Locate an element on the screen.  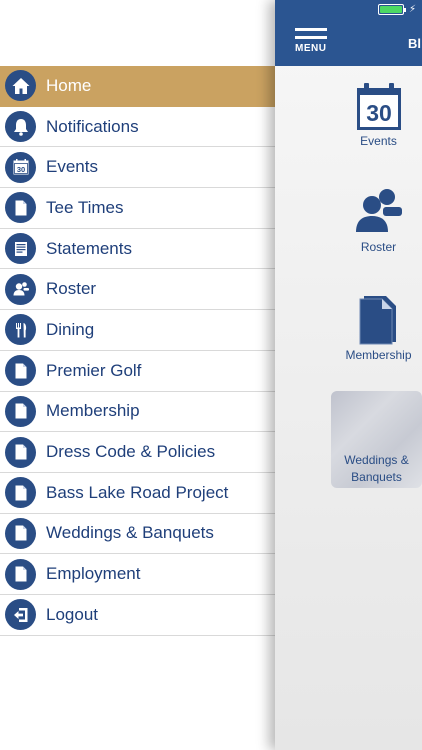
menu-item-label: Events is located at coordinates (72, 167).